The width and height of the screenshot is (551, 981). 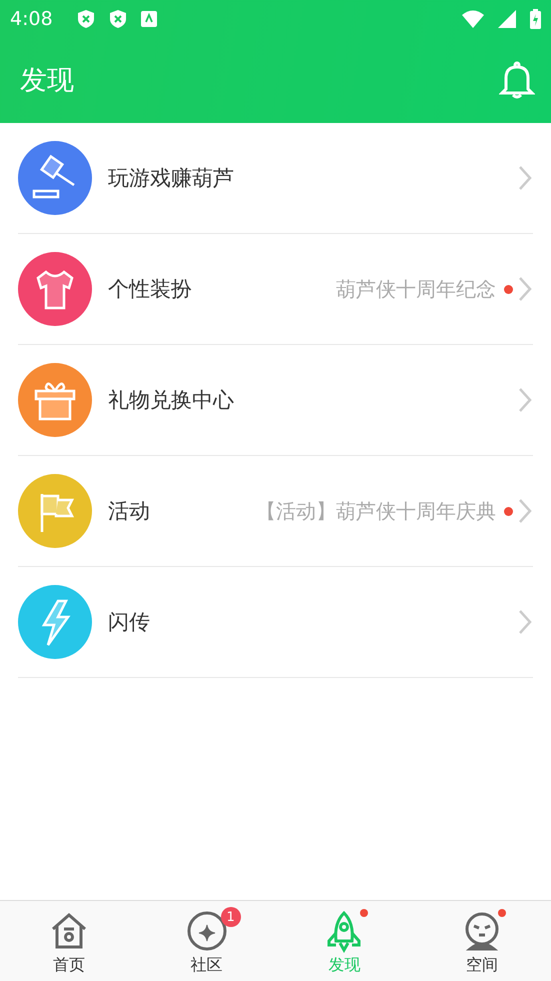 What do you see at coordinates (171, 178) in the screenshot?
I see `menu-label: 玩游戏赚葫芦` at bounding box center [171, 178].